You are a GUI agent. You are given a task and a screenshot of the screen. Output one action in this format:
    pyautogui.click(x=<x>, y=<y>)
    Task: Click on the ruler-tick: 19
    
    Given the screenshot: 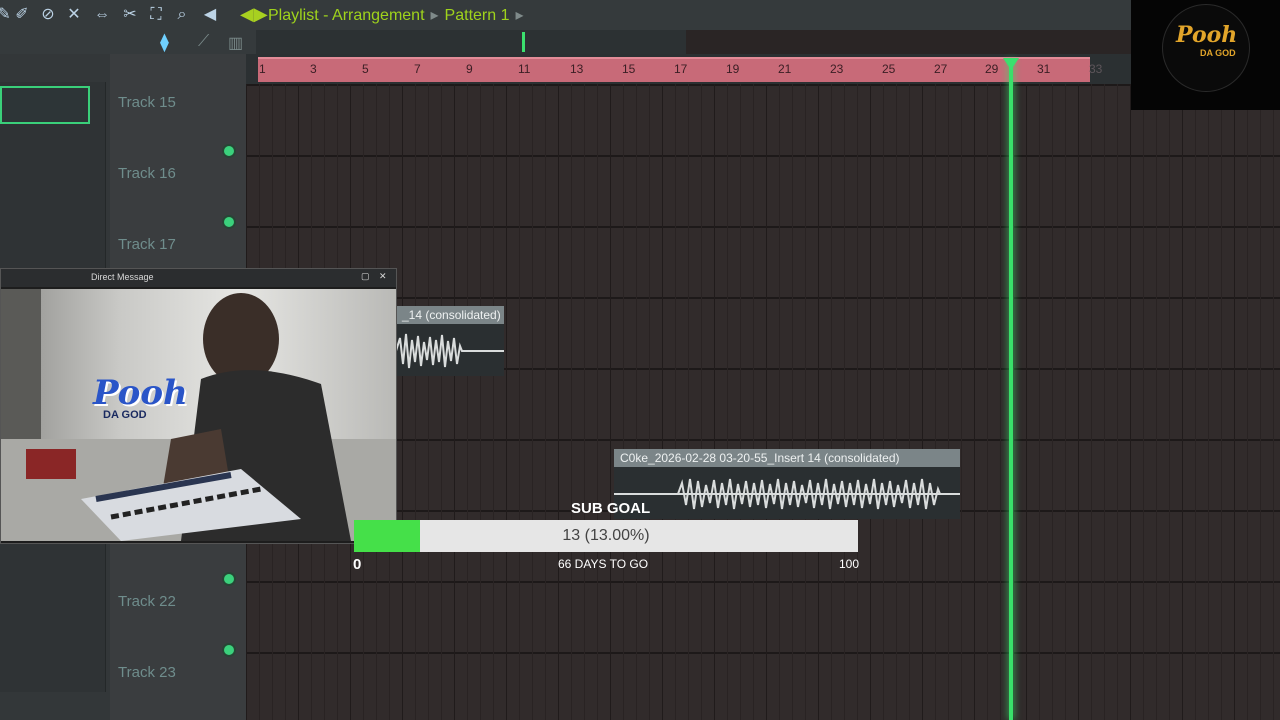 What is the action you would take?
    pyautogui.click(x=733, y=69)
    